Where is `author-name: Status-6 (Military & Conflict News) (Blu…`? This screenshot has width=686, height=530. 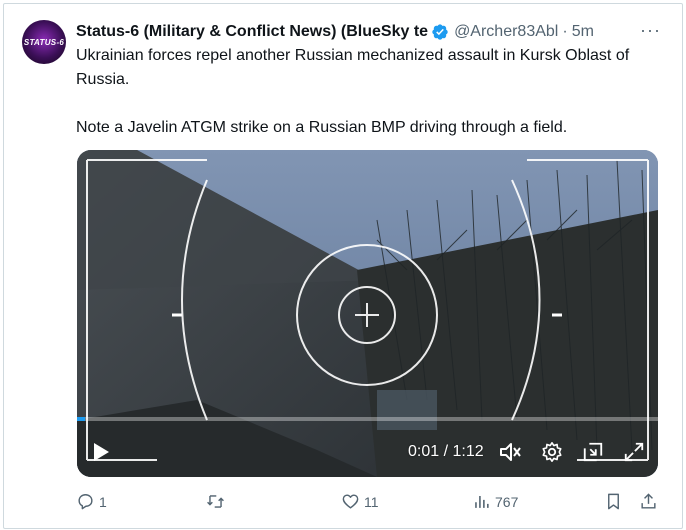
author-name: Status-6 (Military & Conflict News) (Blu… is located at coordinates (252, 32).